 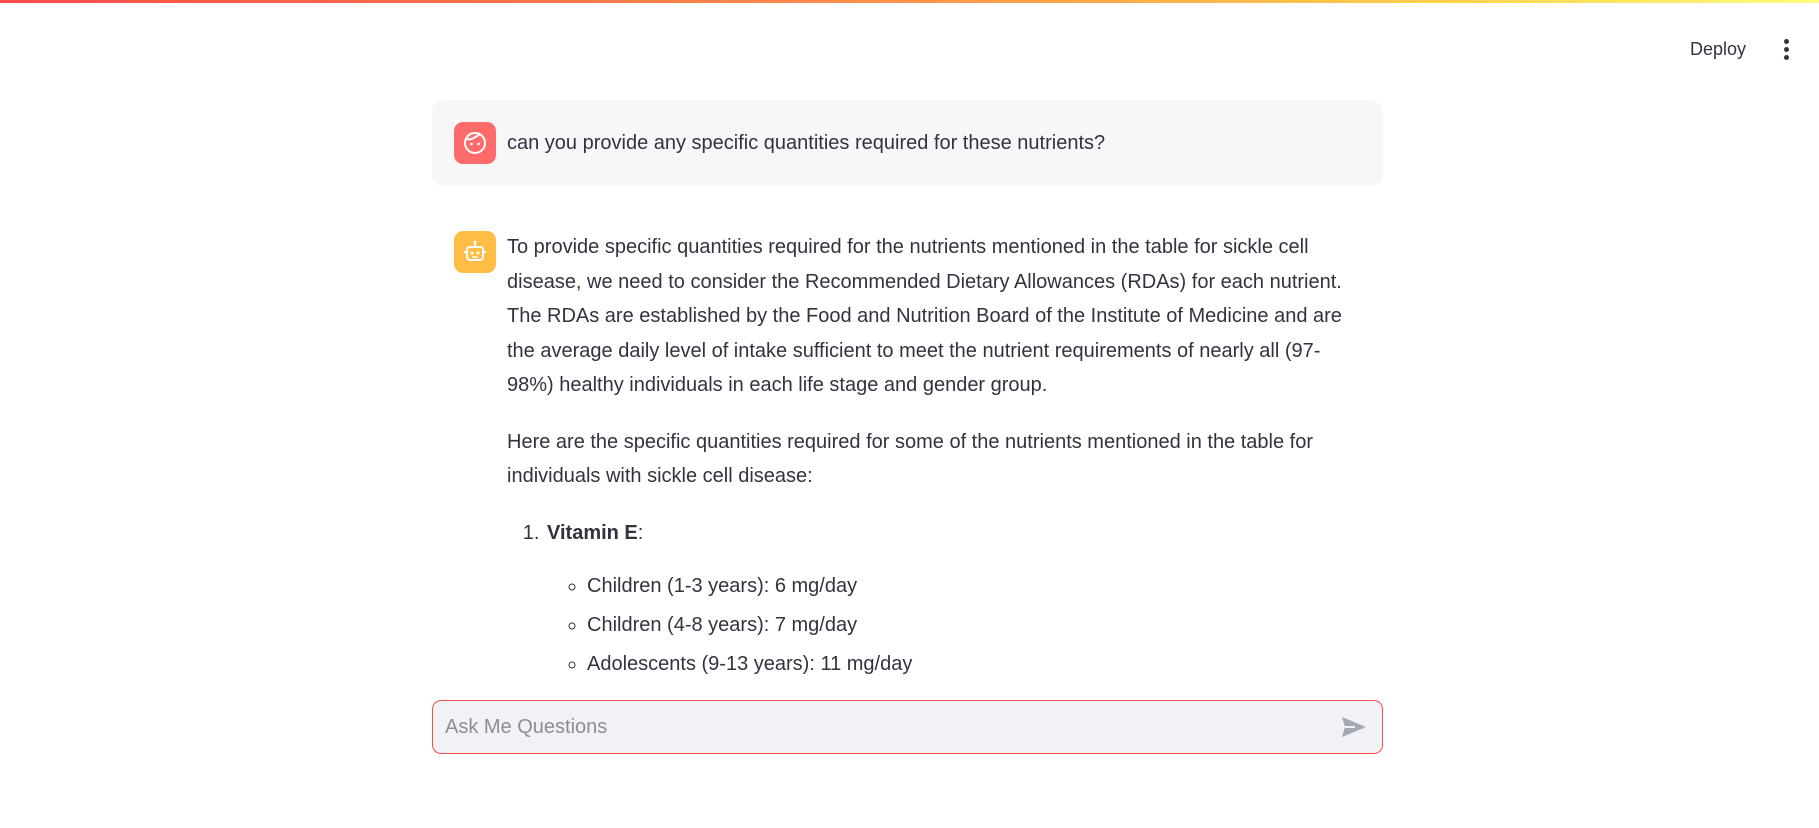 I want to click on send-icon, so click(x=1354, y=727).